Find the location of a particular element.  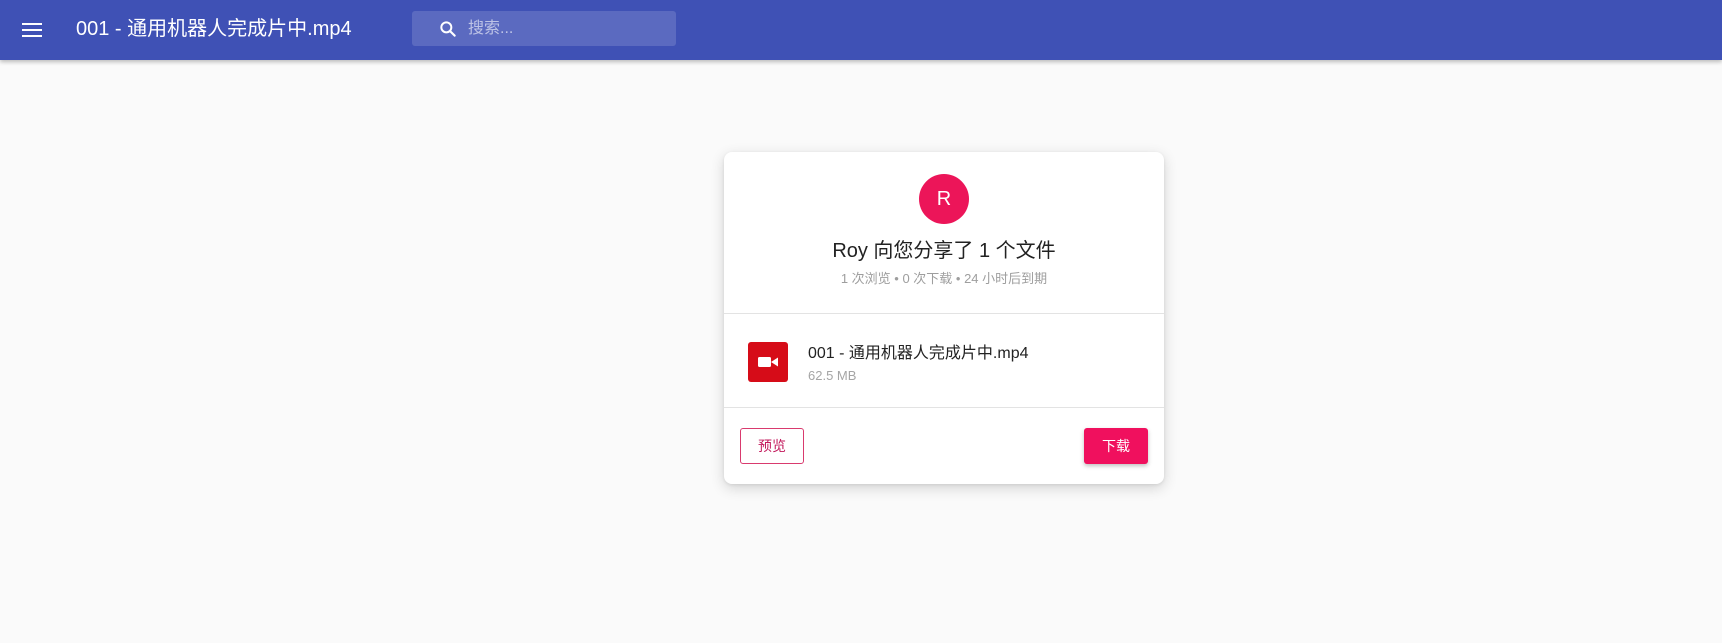

file-item: 001 - 通用机器人完成片中.mp4 62.5 MB is located at coordinates (944, 360).